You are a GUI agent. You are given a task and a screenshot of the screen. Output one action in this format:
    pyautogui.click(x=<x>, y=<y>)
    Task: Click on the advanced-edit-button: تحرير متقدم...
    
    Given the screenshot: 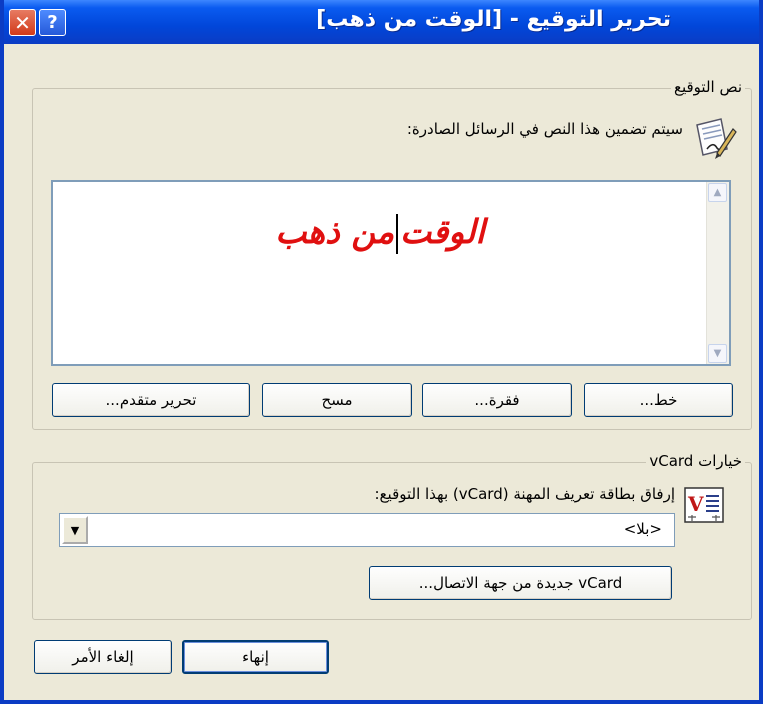 What is the action you would take?
    pyautogui.click(x=151, y=400)
    